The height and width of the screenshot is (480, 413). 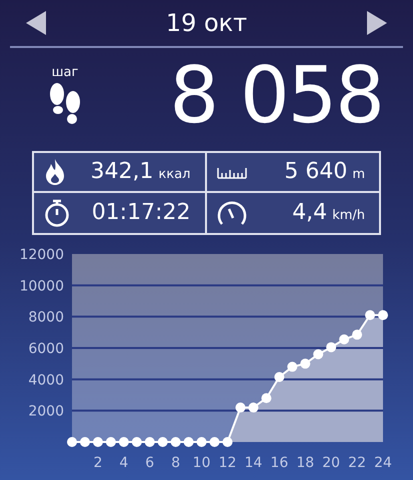 What do you see at coordinates (201, 463) in the screenshot?
I see `x-axis-label: 10` at bounding box center [201, 463].